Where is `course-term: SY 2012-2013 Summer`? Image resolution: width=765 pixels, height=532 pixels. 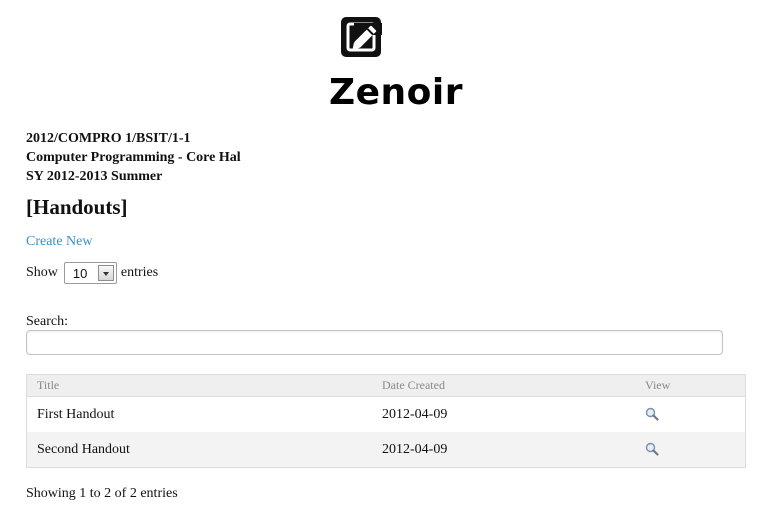 course-term: SY 2012-2013 Summer is located at coordinates (94, 176).